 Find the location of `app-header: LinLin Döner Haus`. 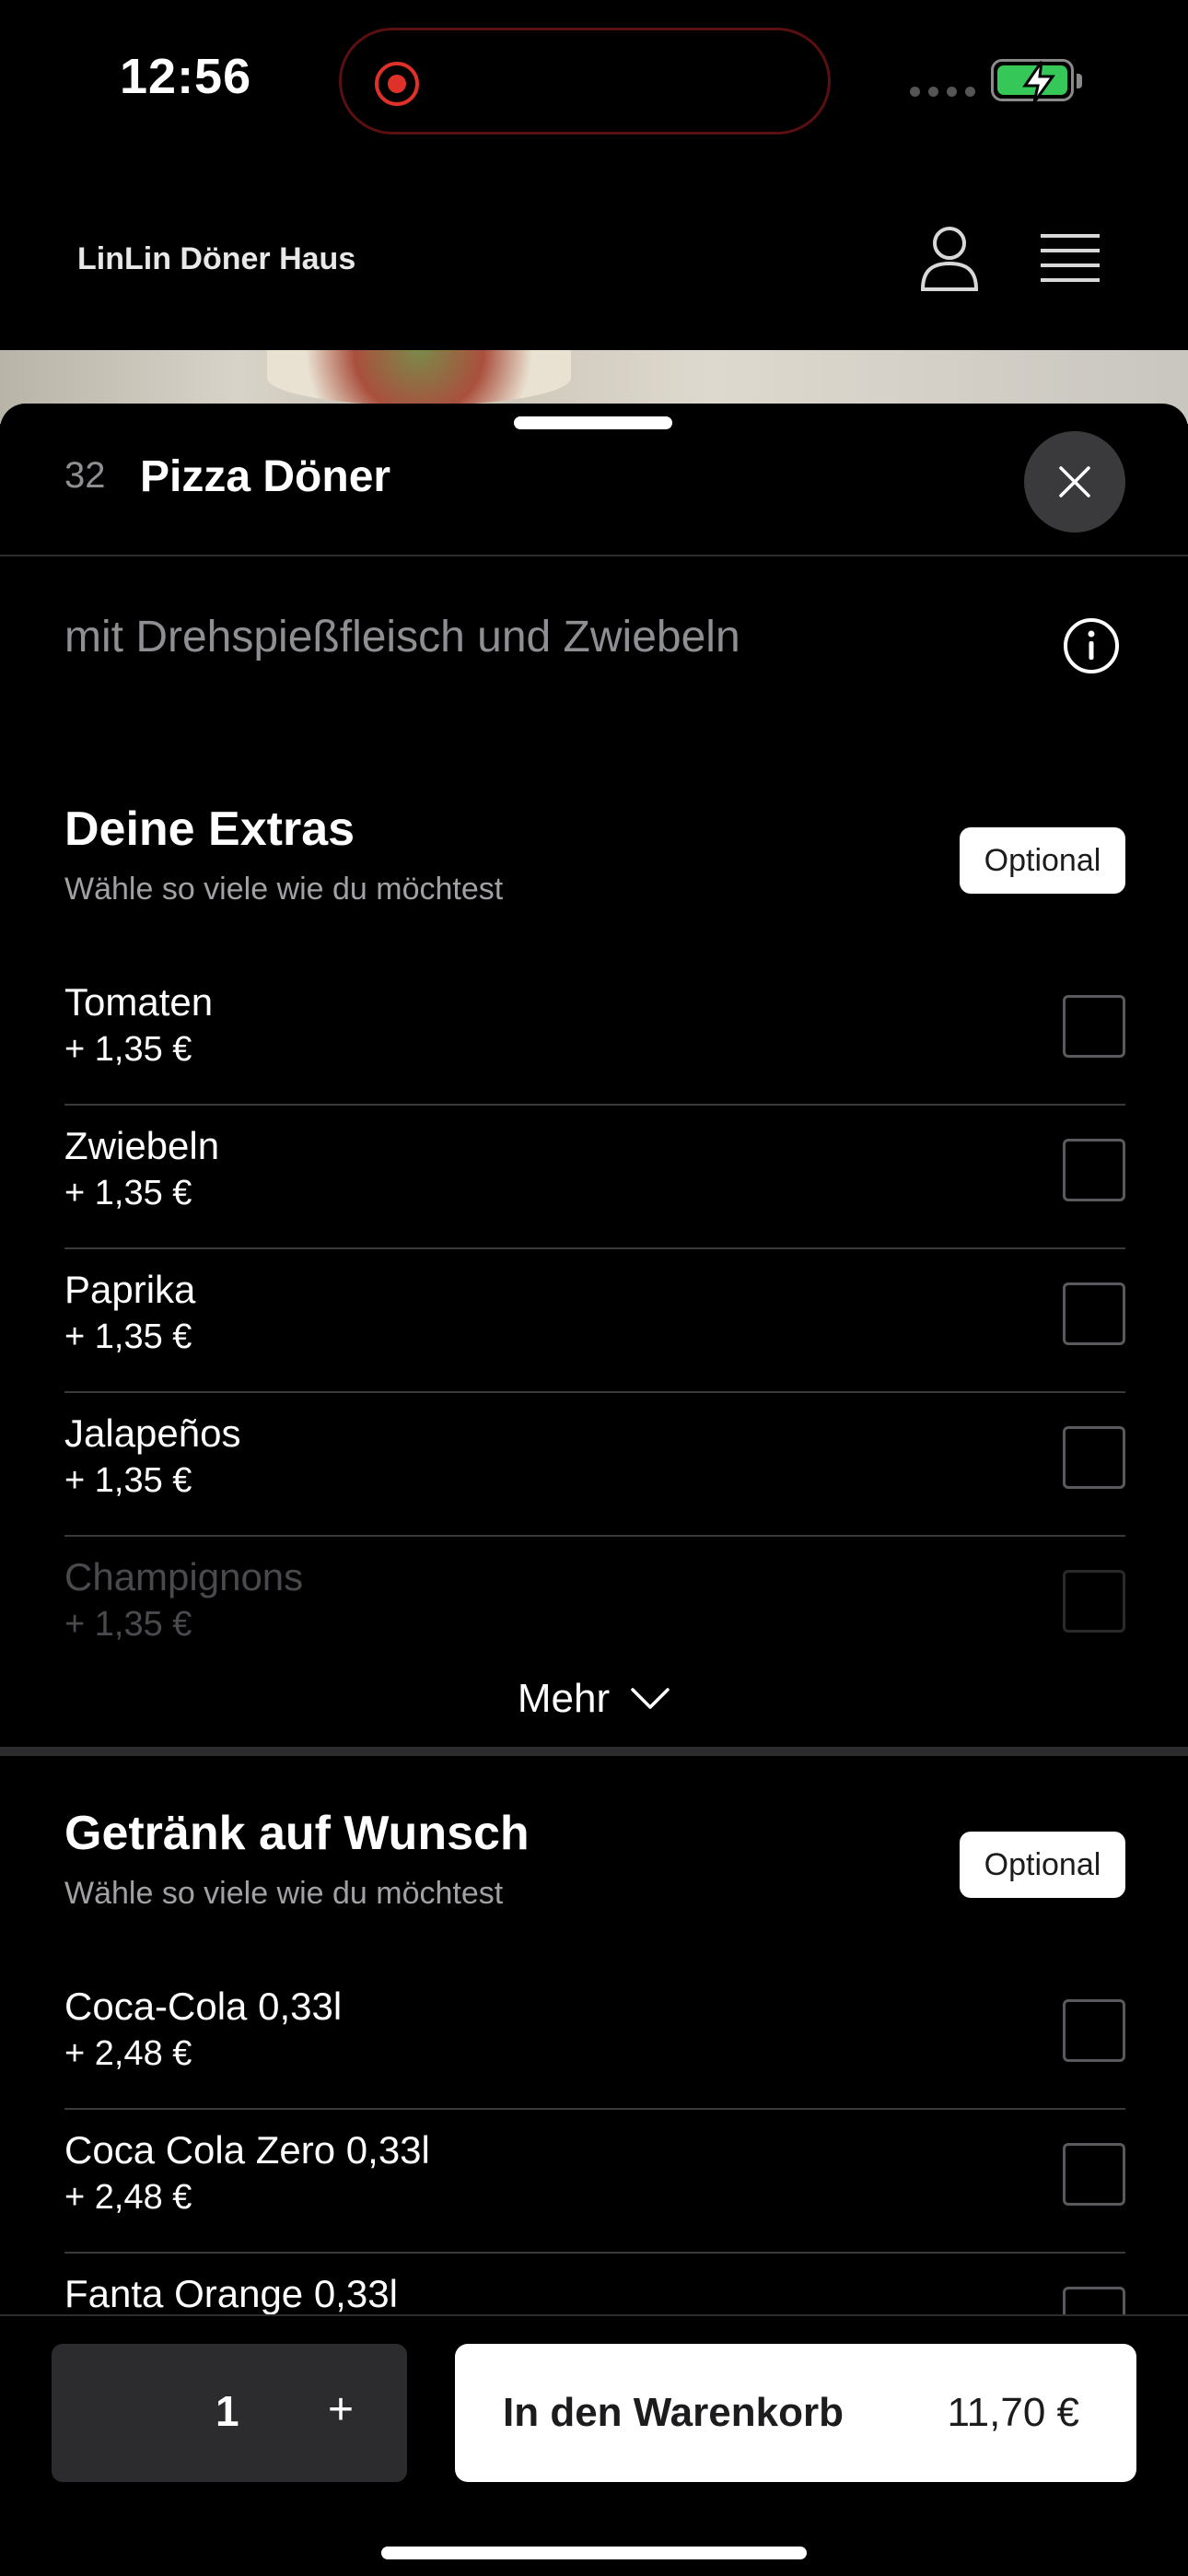

app-header: LinLin Döner Haus is located at coordinates (594, 262).